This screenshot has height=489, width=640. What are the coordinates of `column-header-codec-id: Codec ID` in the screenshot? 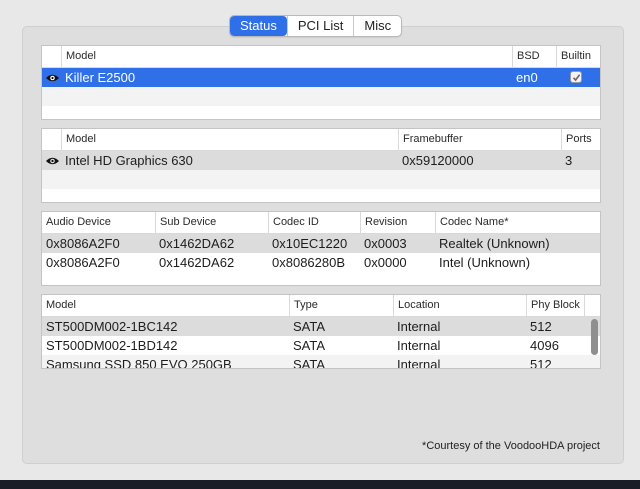 It's located at (314, 222).